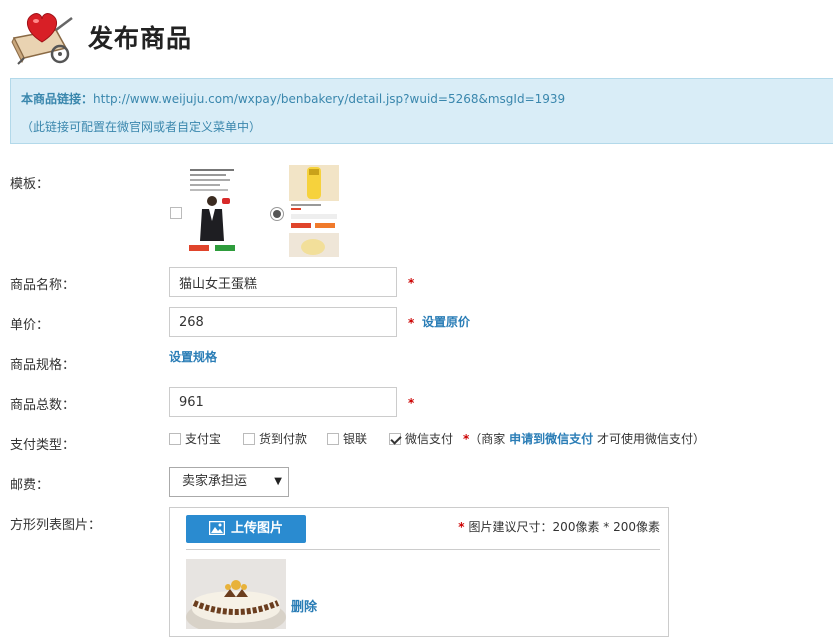  Describe the element at coordinates (256, 528) in the screenshot. I see `upload-button-label: 上传图片` at that location.